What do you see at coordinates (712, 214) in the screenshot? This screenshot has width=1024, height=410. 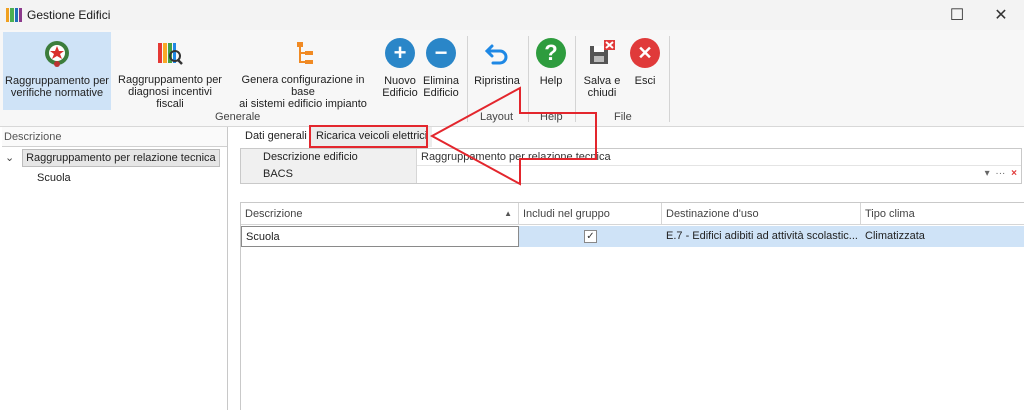 I see `column-label: Destinazione d'uso` at bounding box center [712, 214].